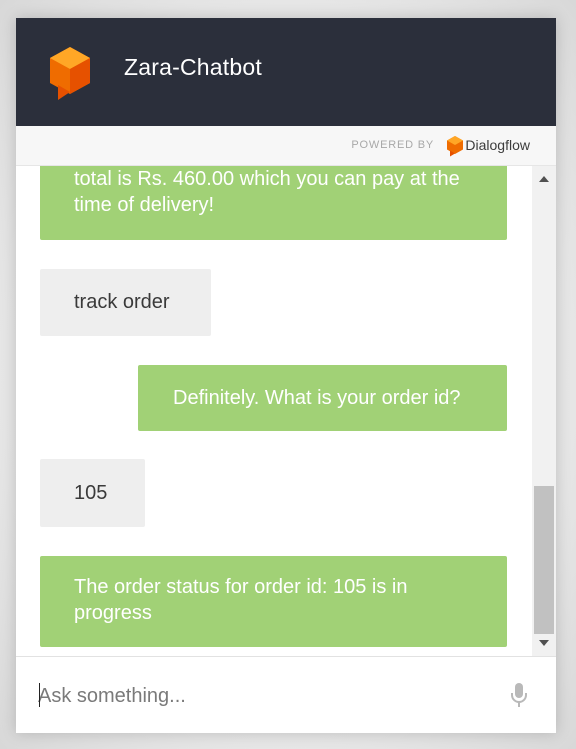 The image size is (576, 749). I want to click on dialogflow-icon, so click(455, 146).